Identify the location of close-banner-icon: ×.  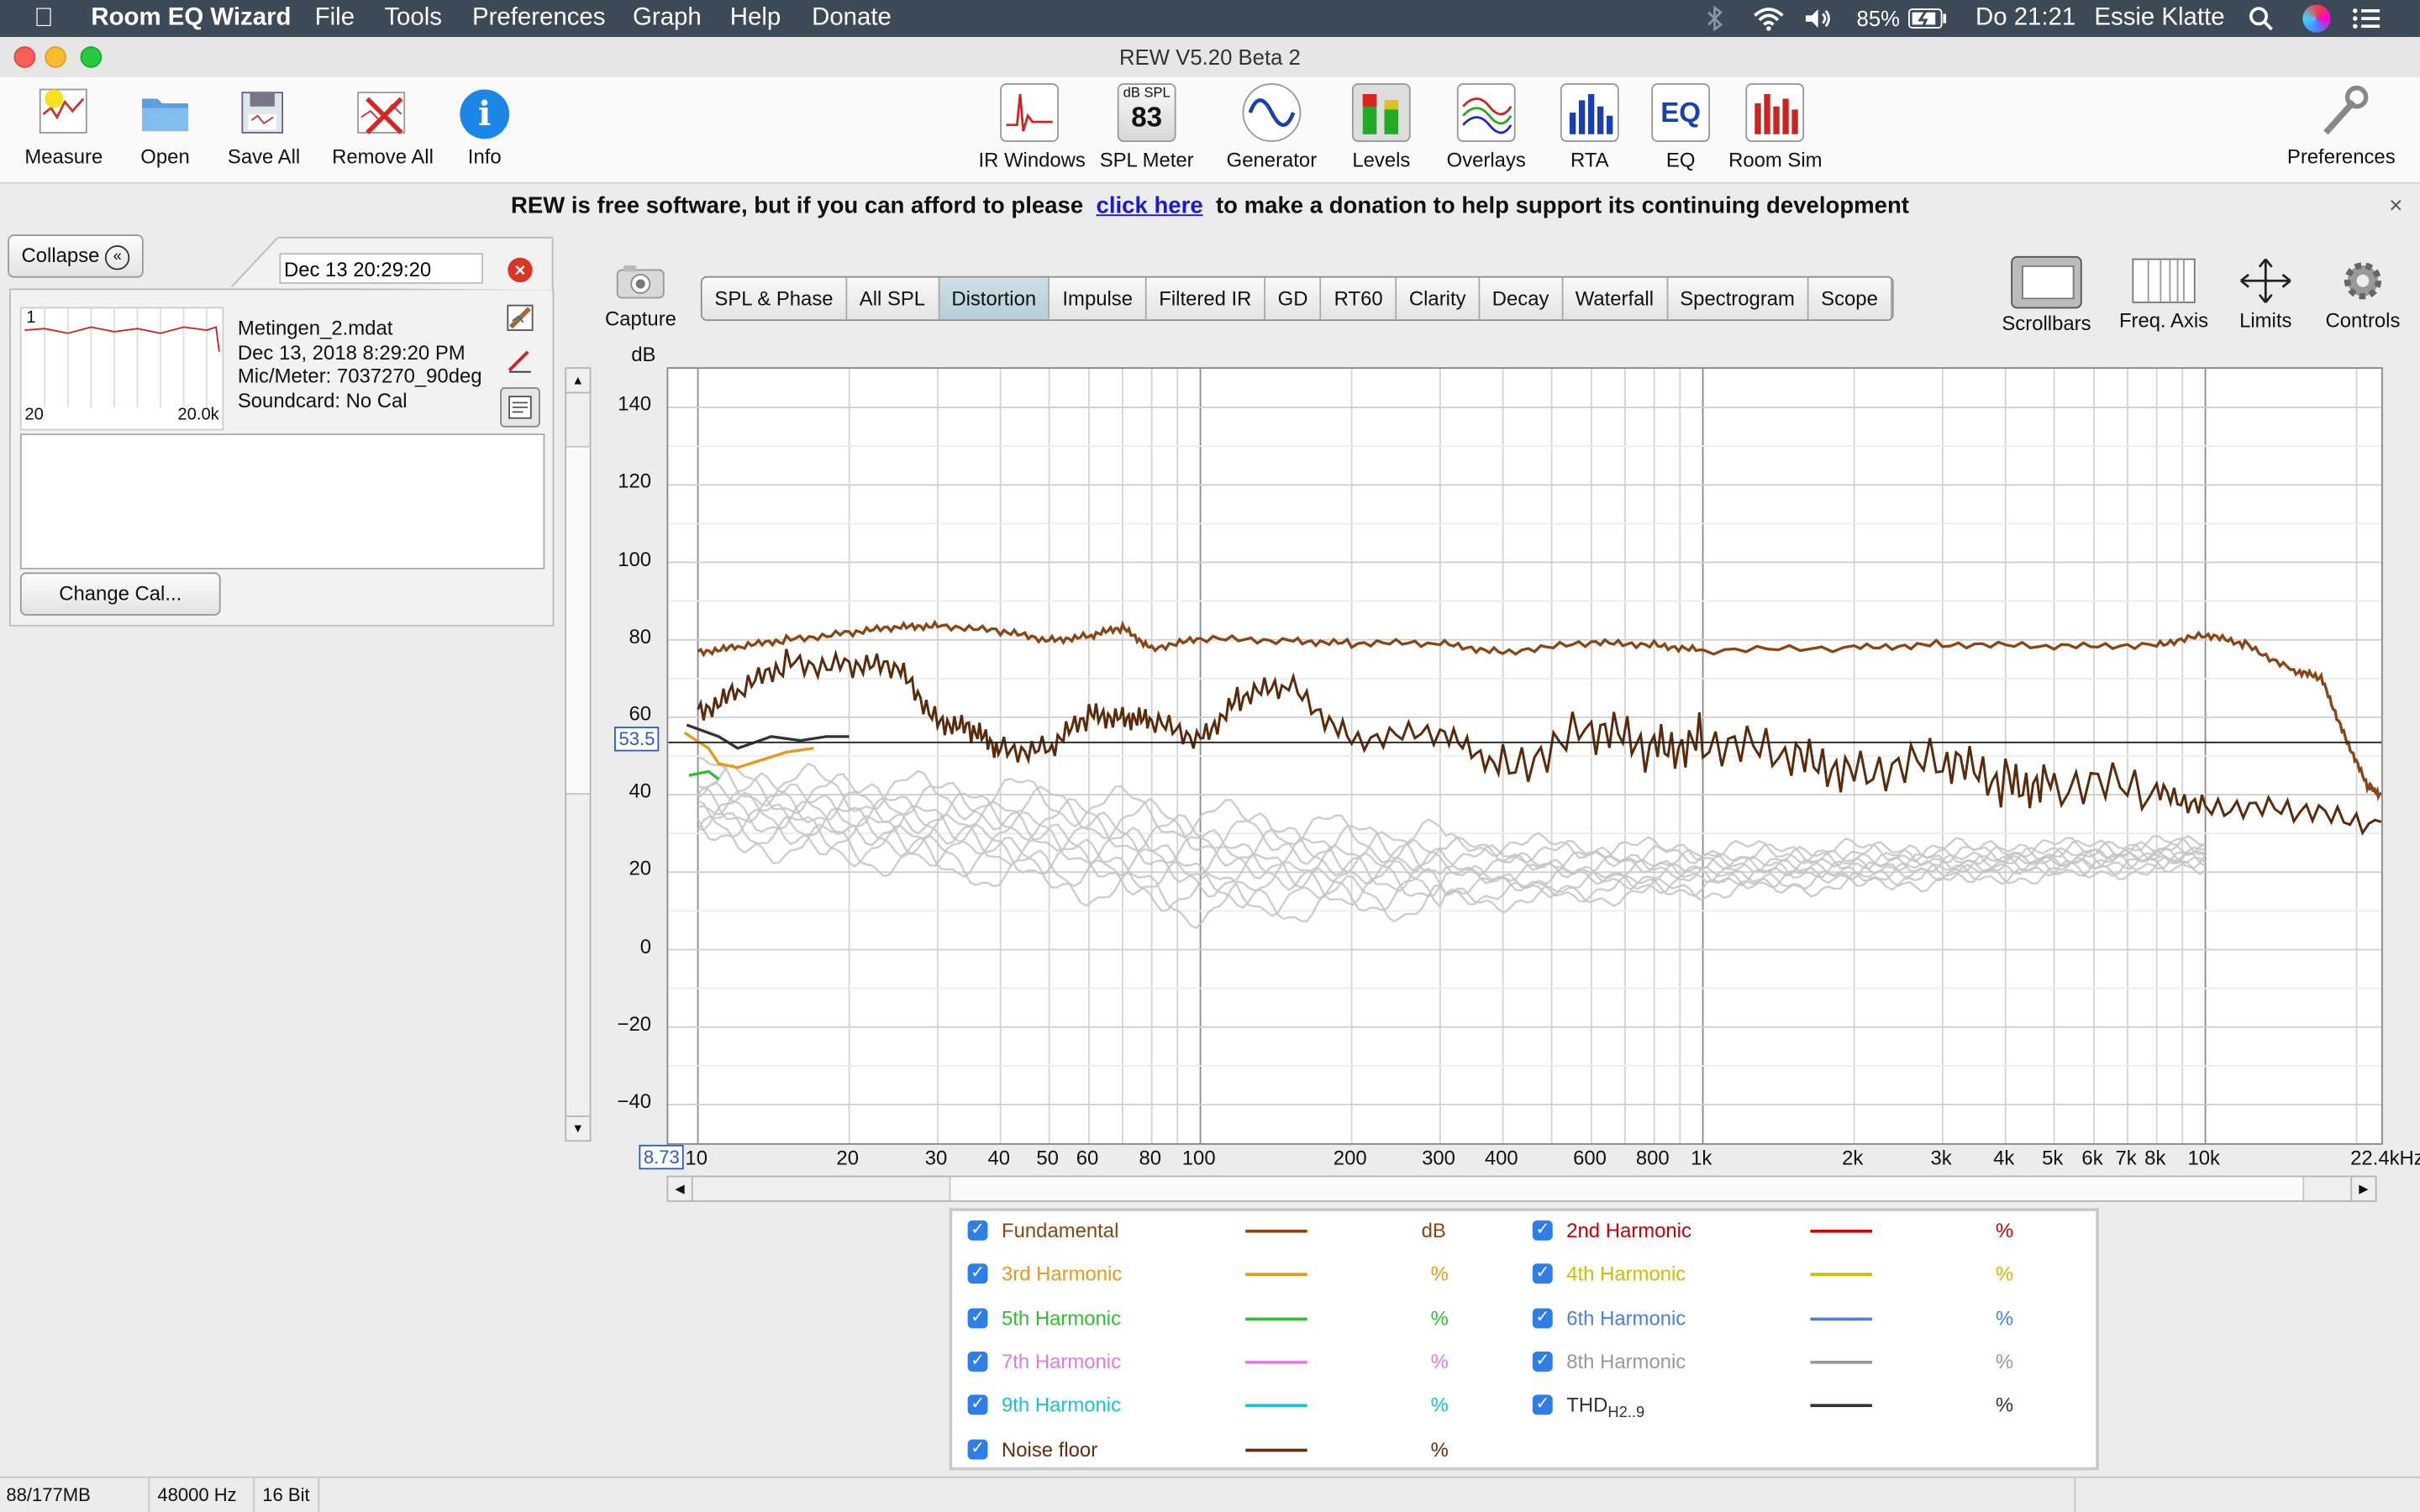
(2395, 207).